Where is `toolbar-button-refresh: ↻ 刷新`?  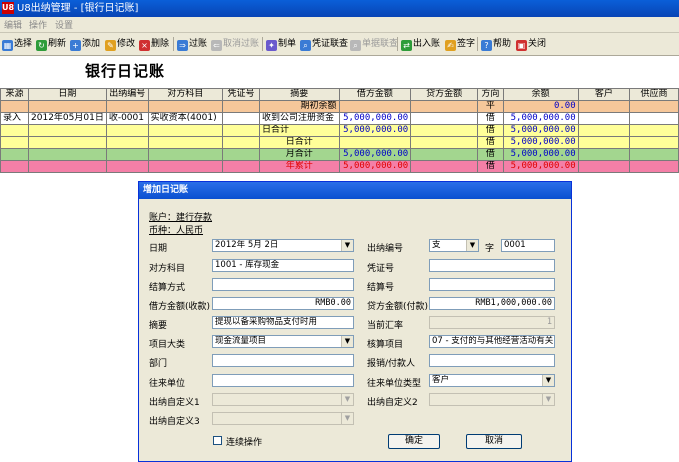
toolbar-button-refresh: ↻ 刷新 is located at coordinates (51, 44).